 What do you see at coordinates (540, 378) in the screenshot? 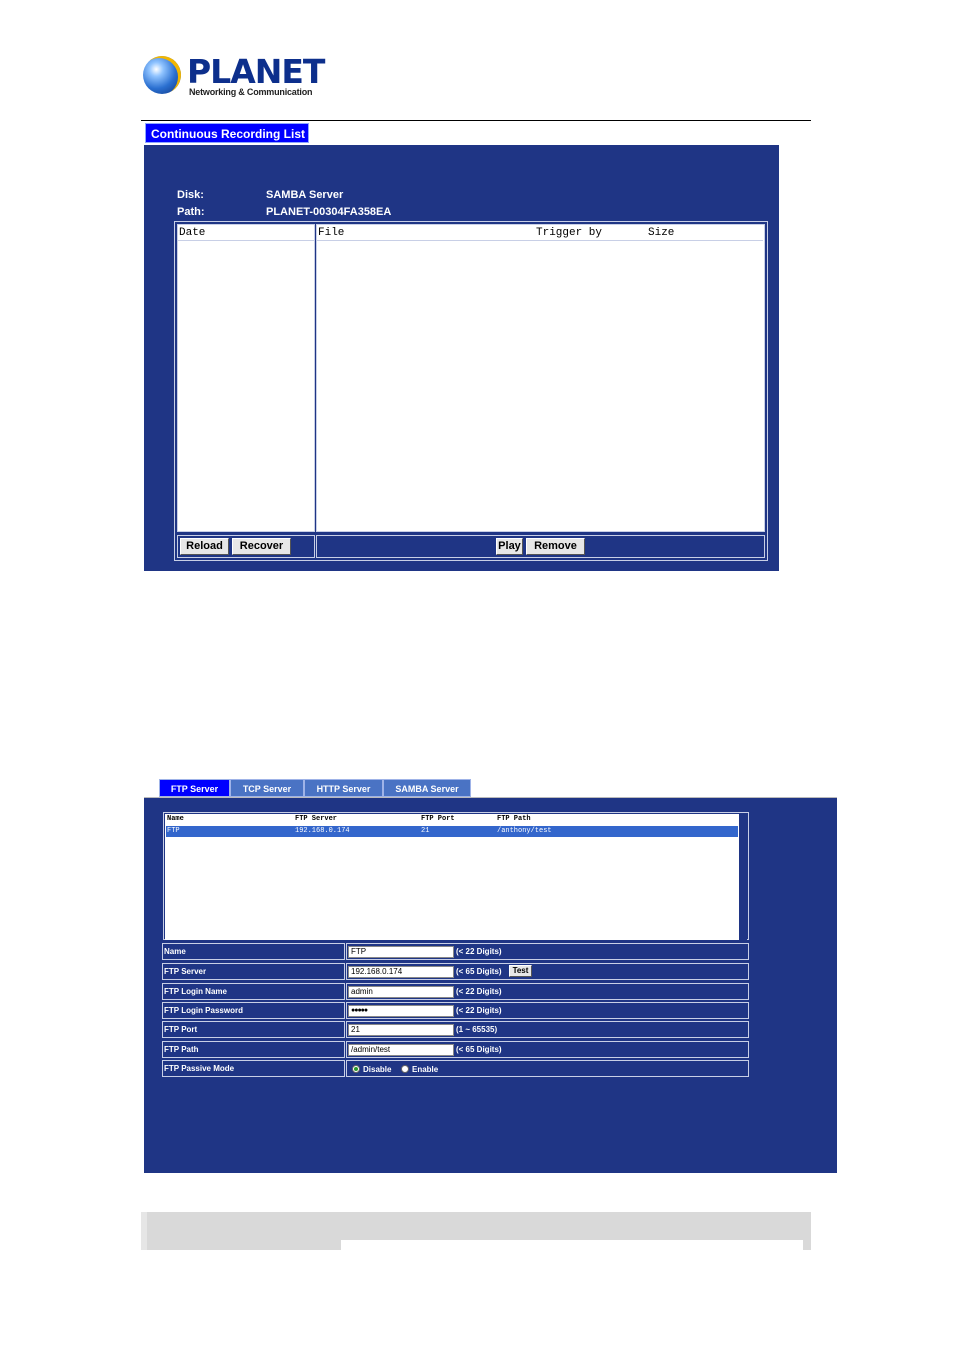
I see `file-list` at bounding box center [540, 378].